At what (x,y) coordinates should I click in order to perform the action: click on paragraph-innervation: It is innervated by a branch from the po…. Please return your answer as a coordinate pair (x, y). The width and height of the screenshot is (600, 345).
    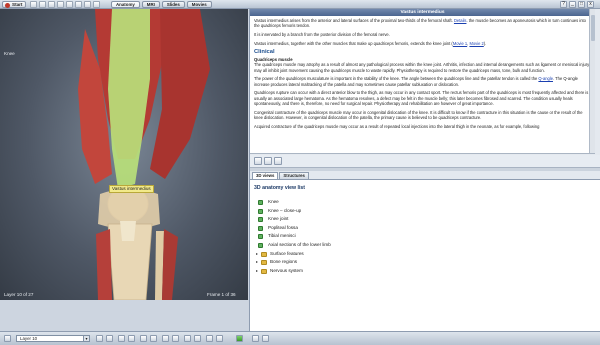
    Looking at the image, I should click on (322, 34).